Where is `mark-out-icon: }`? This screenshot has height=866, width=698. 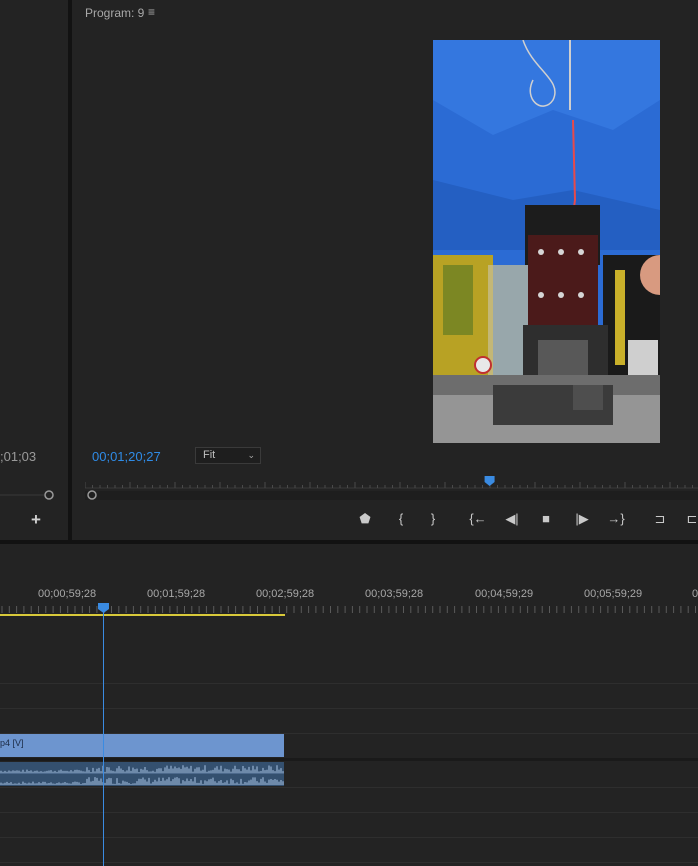 mark-out-icon: } is located at coordinates (433, 518).